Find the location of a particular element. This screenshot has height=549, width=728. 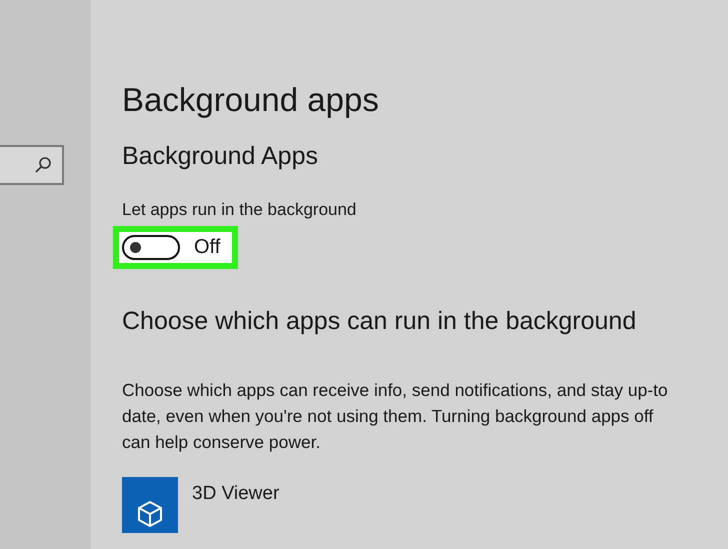

toggle-label: Let apps run in the background is located at coordinates (239, 210).